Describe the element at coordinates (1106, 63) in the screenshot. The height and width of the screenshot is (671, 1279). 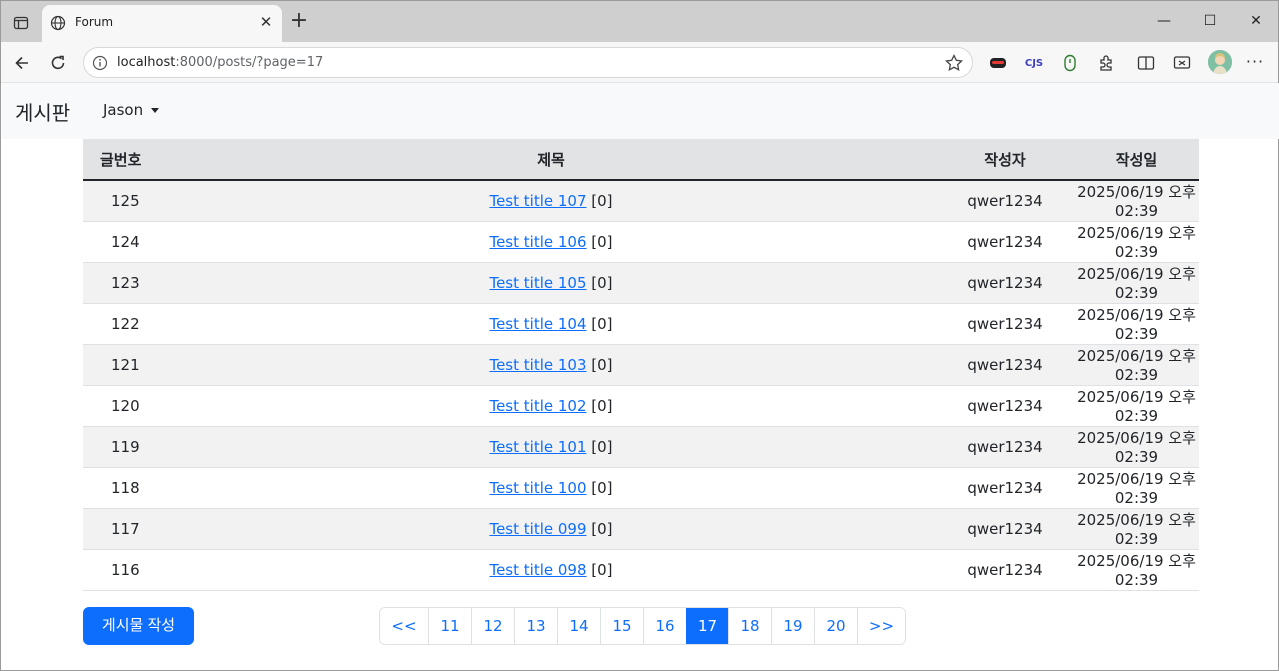
I see `extensions-puzzle-icon` at that location.